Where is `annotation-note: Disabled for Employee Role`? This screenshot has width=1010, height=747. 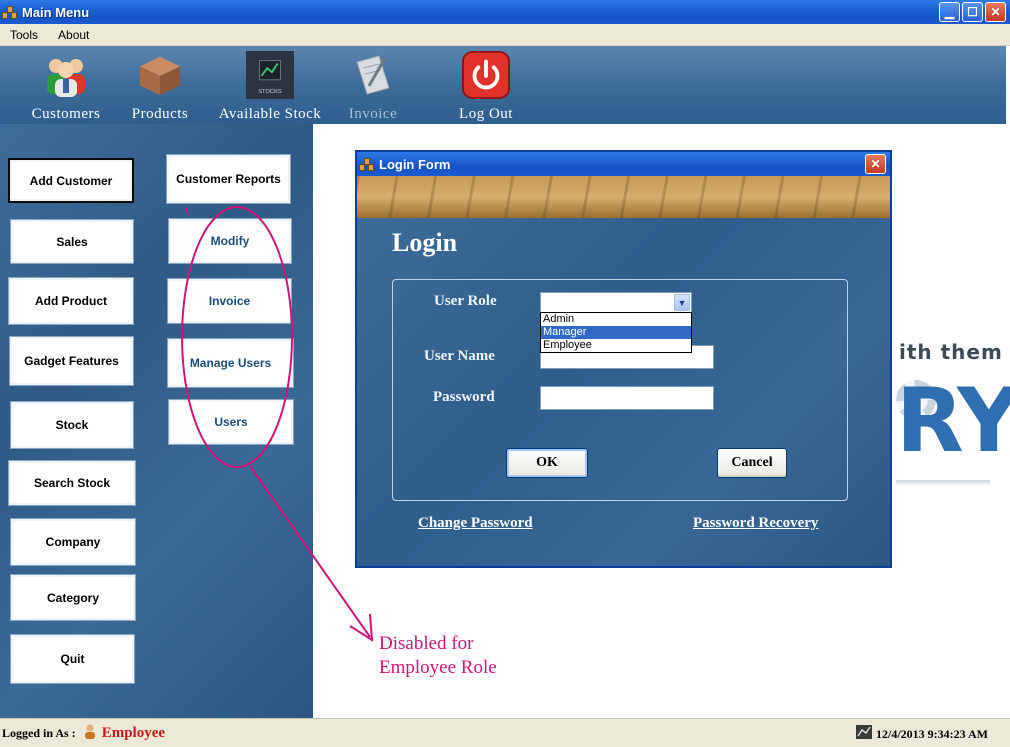 annotation-note: Disabled for Employee Role is located at coordinates (444, 669).